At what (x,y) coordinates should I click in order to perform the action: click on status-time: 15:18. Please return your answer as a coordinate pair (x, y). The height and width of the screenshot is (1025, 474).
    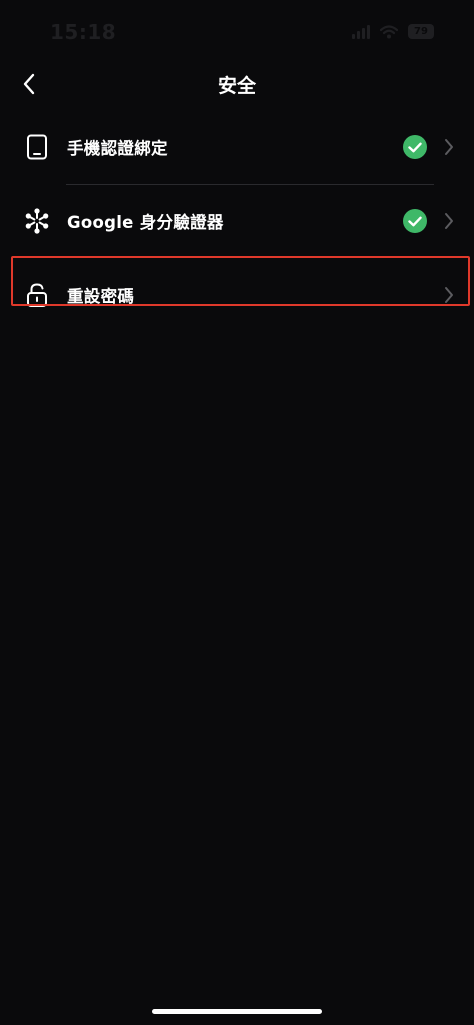
    Looking at the image, I should click on (83, 32).